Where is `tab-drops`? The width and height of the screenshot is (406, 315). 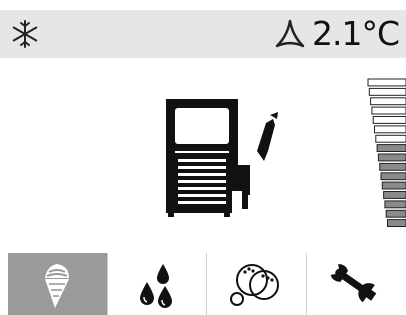 tab-drops is located at coordinates (157, 284).